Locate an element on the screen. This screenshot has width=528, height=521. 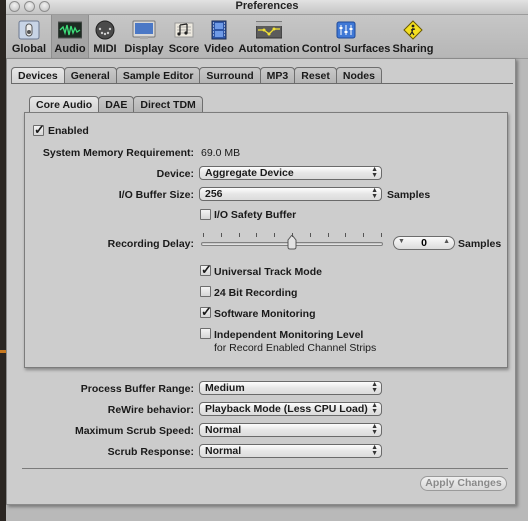
tab-general: General is located at coordinates (90, 75).